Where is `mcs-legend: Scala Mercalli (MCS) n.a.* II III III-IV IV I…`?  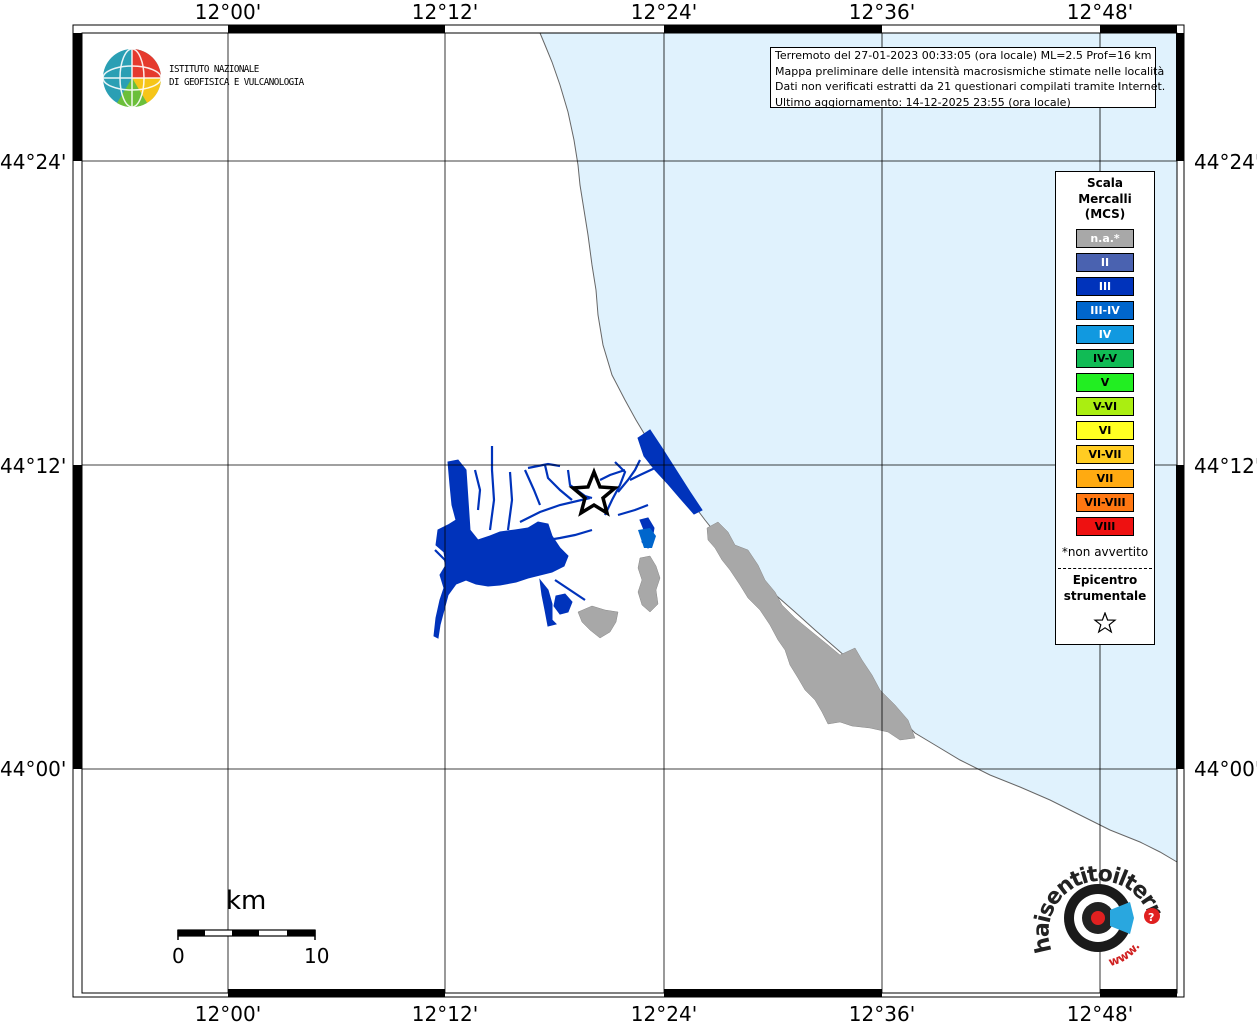 mcs-legend: Scala Mercalli (MCS) n.a.* II III III-IV IV I… is located at coordinates (1105, 408).